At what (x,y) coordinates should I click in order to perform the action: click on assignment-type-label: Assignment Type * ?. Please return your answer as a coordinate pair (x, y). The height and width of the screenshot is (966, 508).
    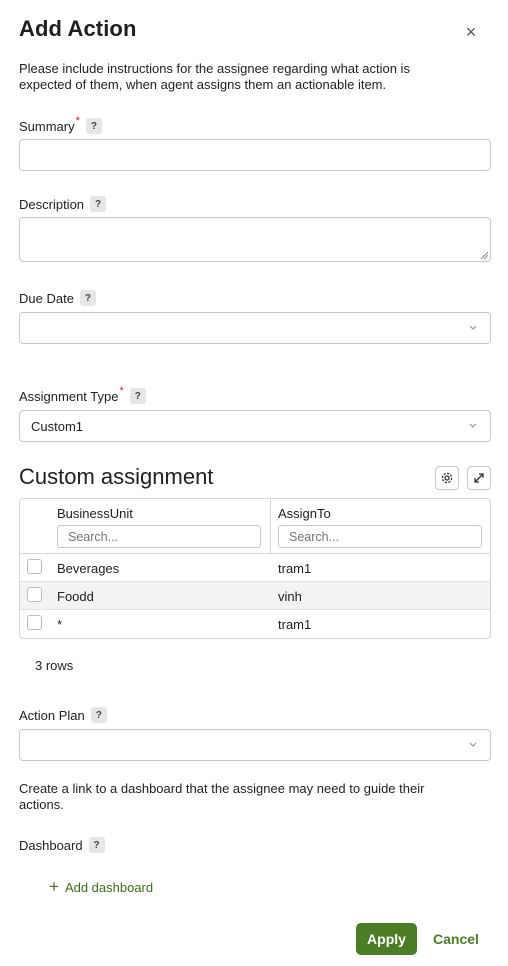
    Looking at the image, I should click on (82, 394).